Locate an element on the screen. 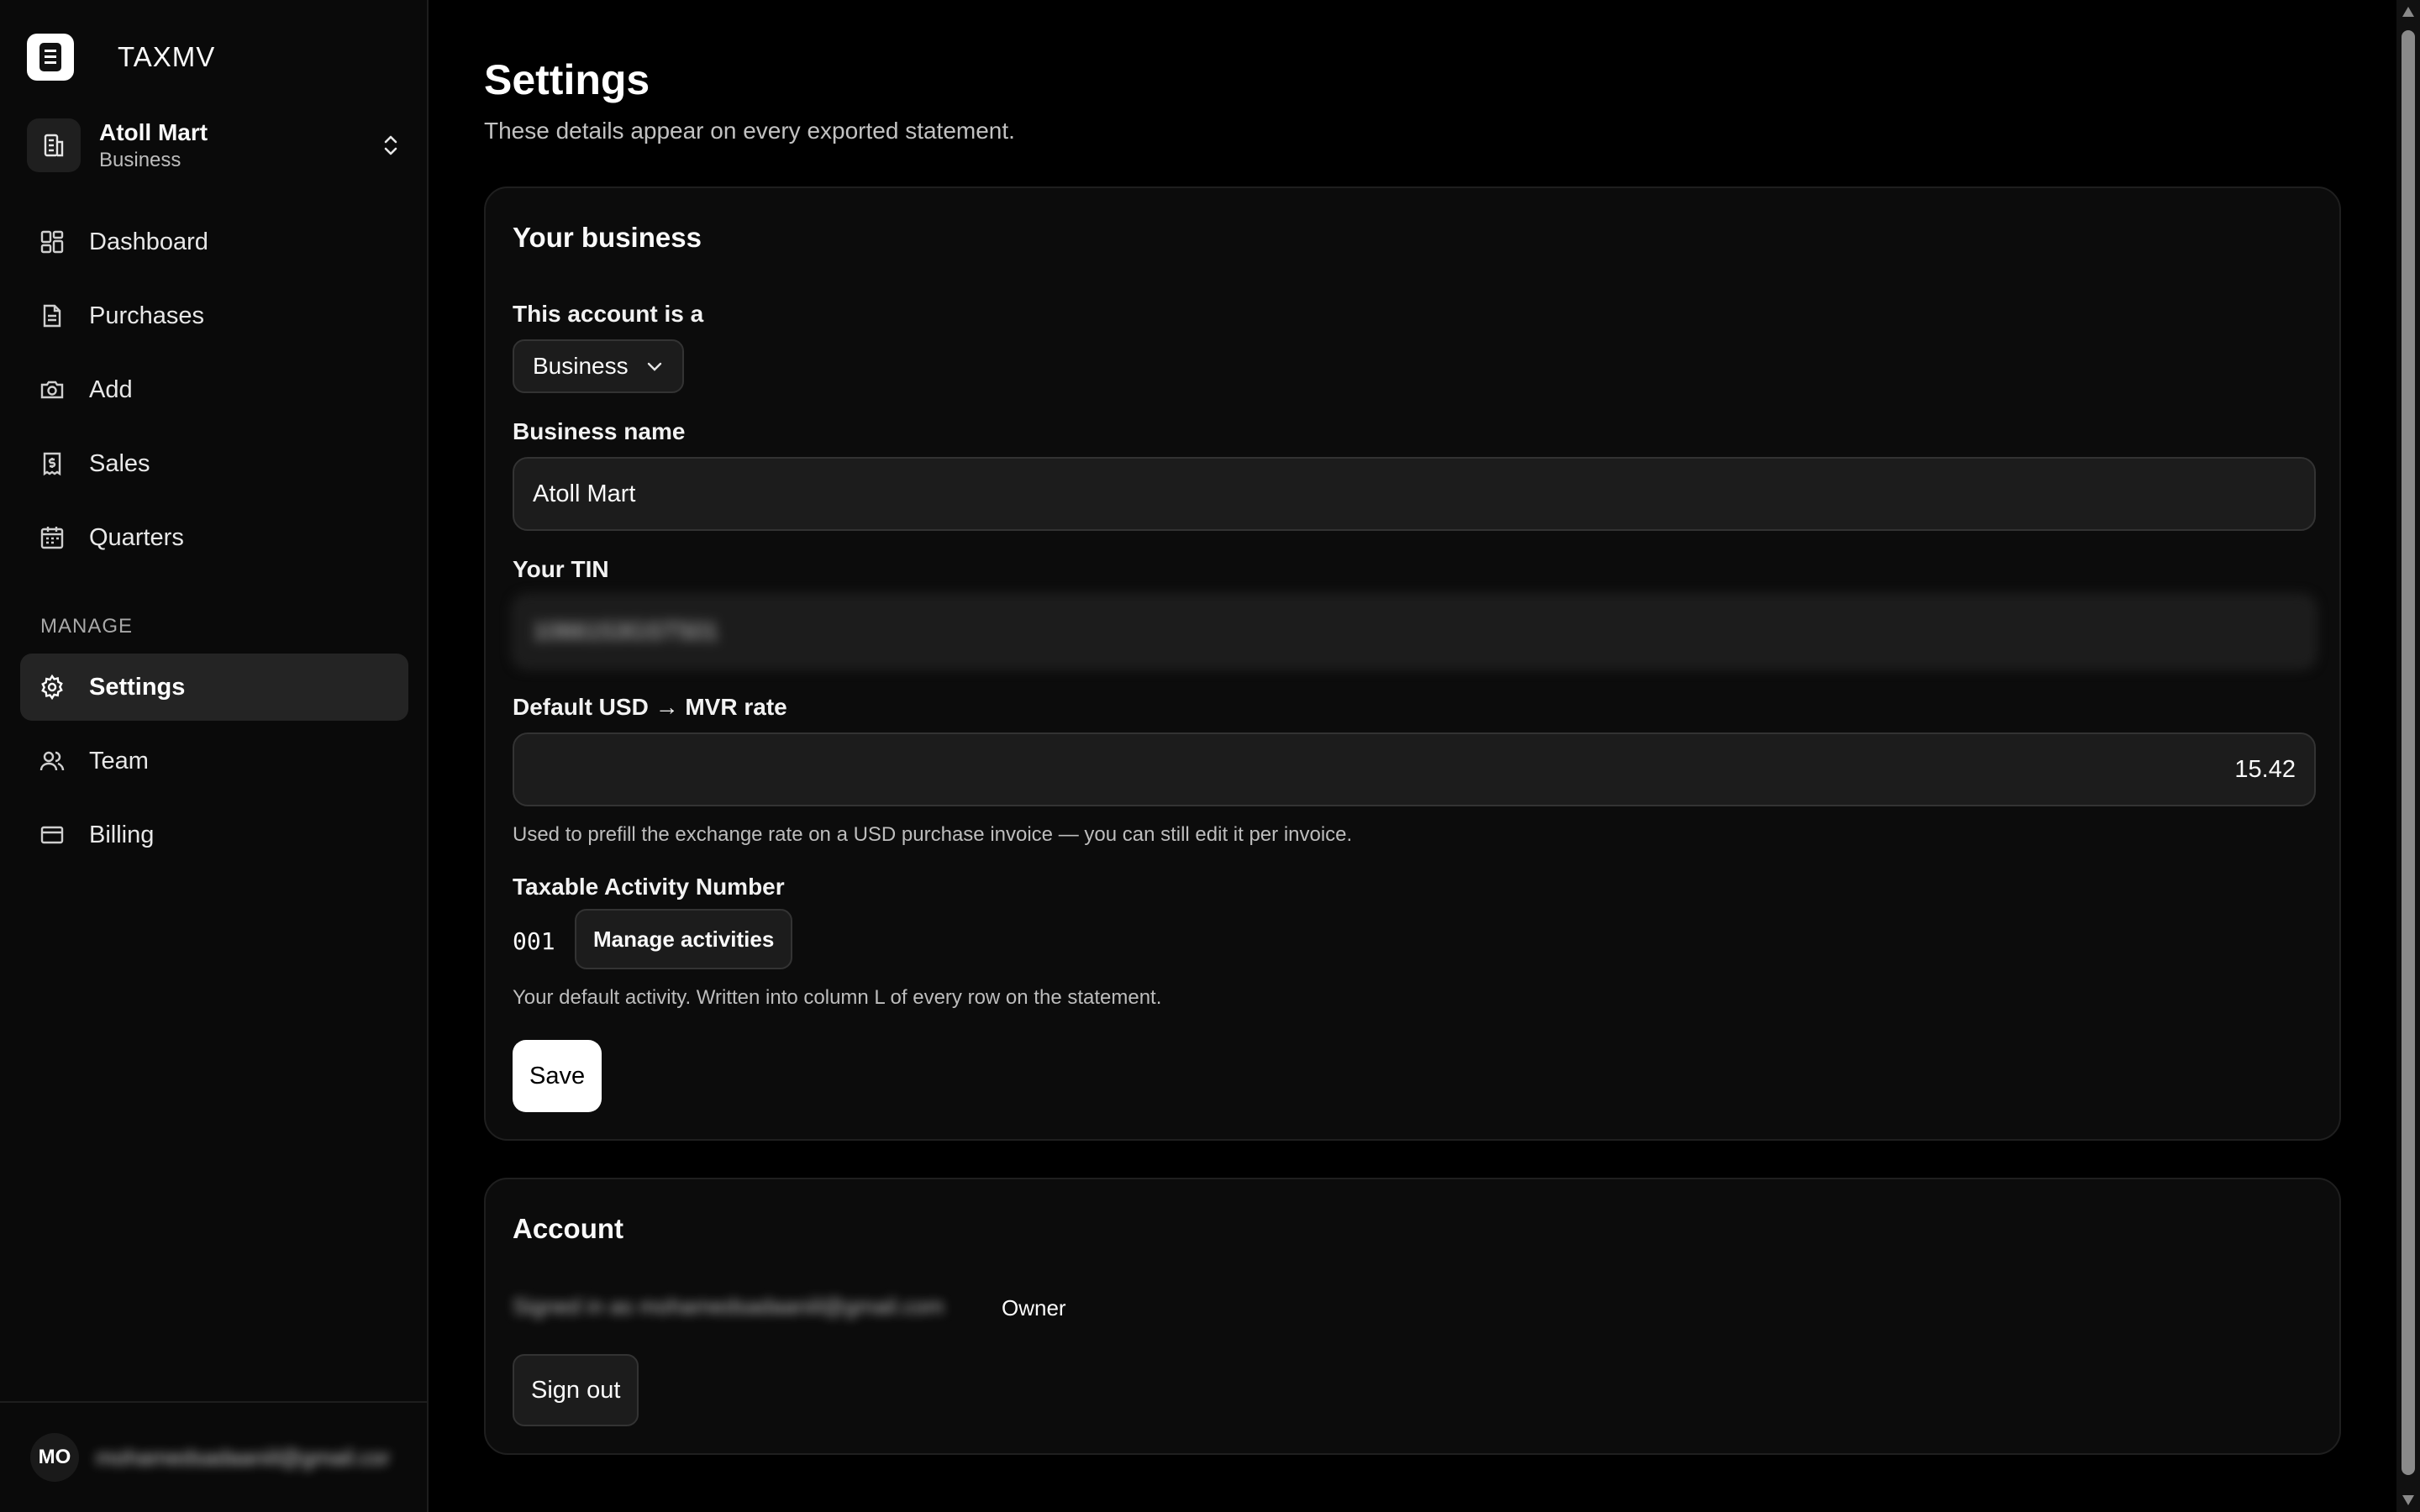  manage-activities-button: Manage activities is located at coordinates (684, 939).